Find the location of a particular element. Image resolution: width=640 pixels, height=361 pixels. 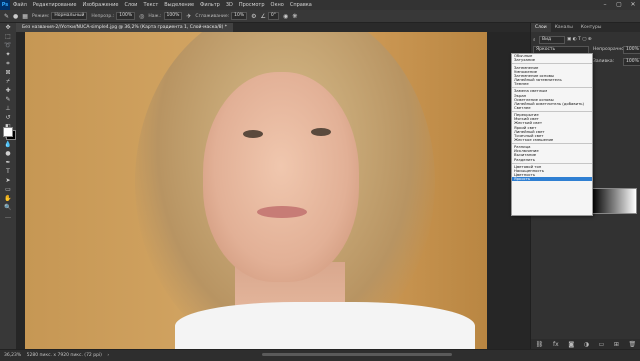

window-controls: – ▢ ✕ is located at coordinates (619, 5).